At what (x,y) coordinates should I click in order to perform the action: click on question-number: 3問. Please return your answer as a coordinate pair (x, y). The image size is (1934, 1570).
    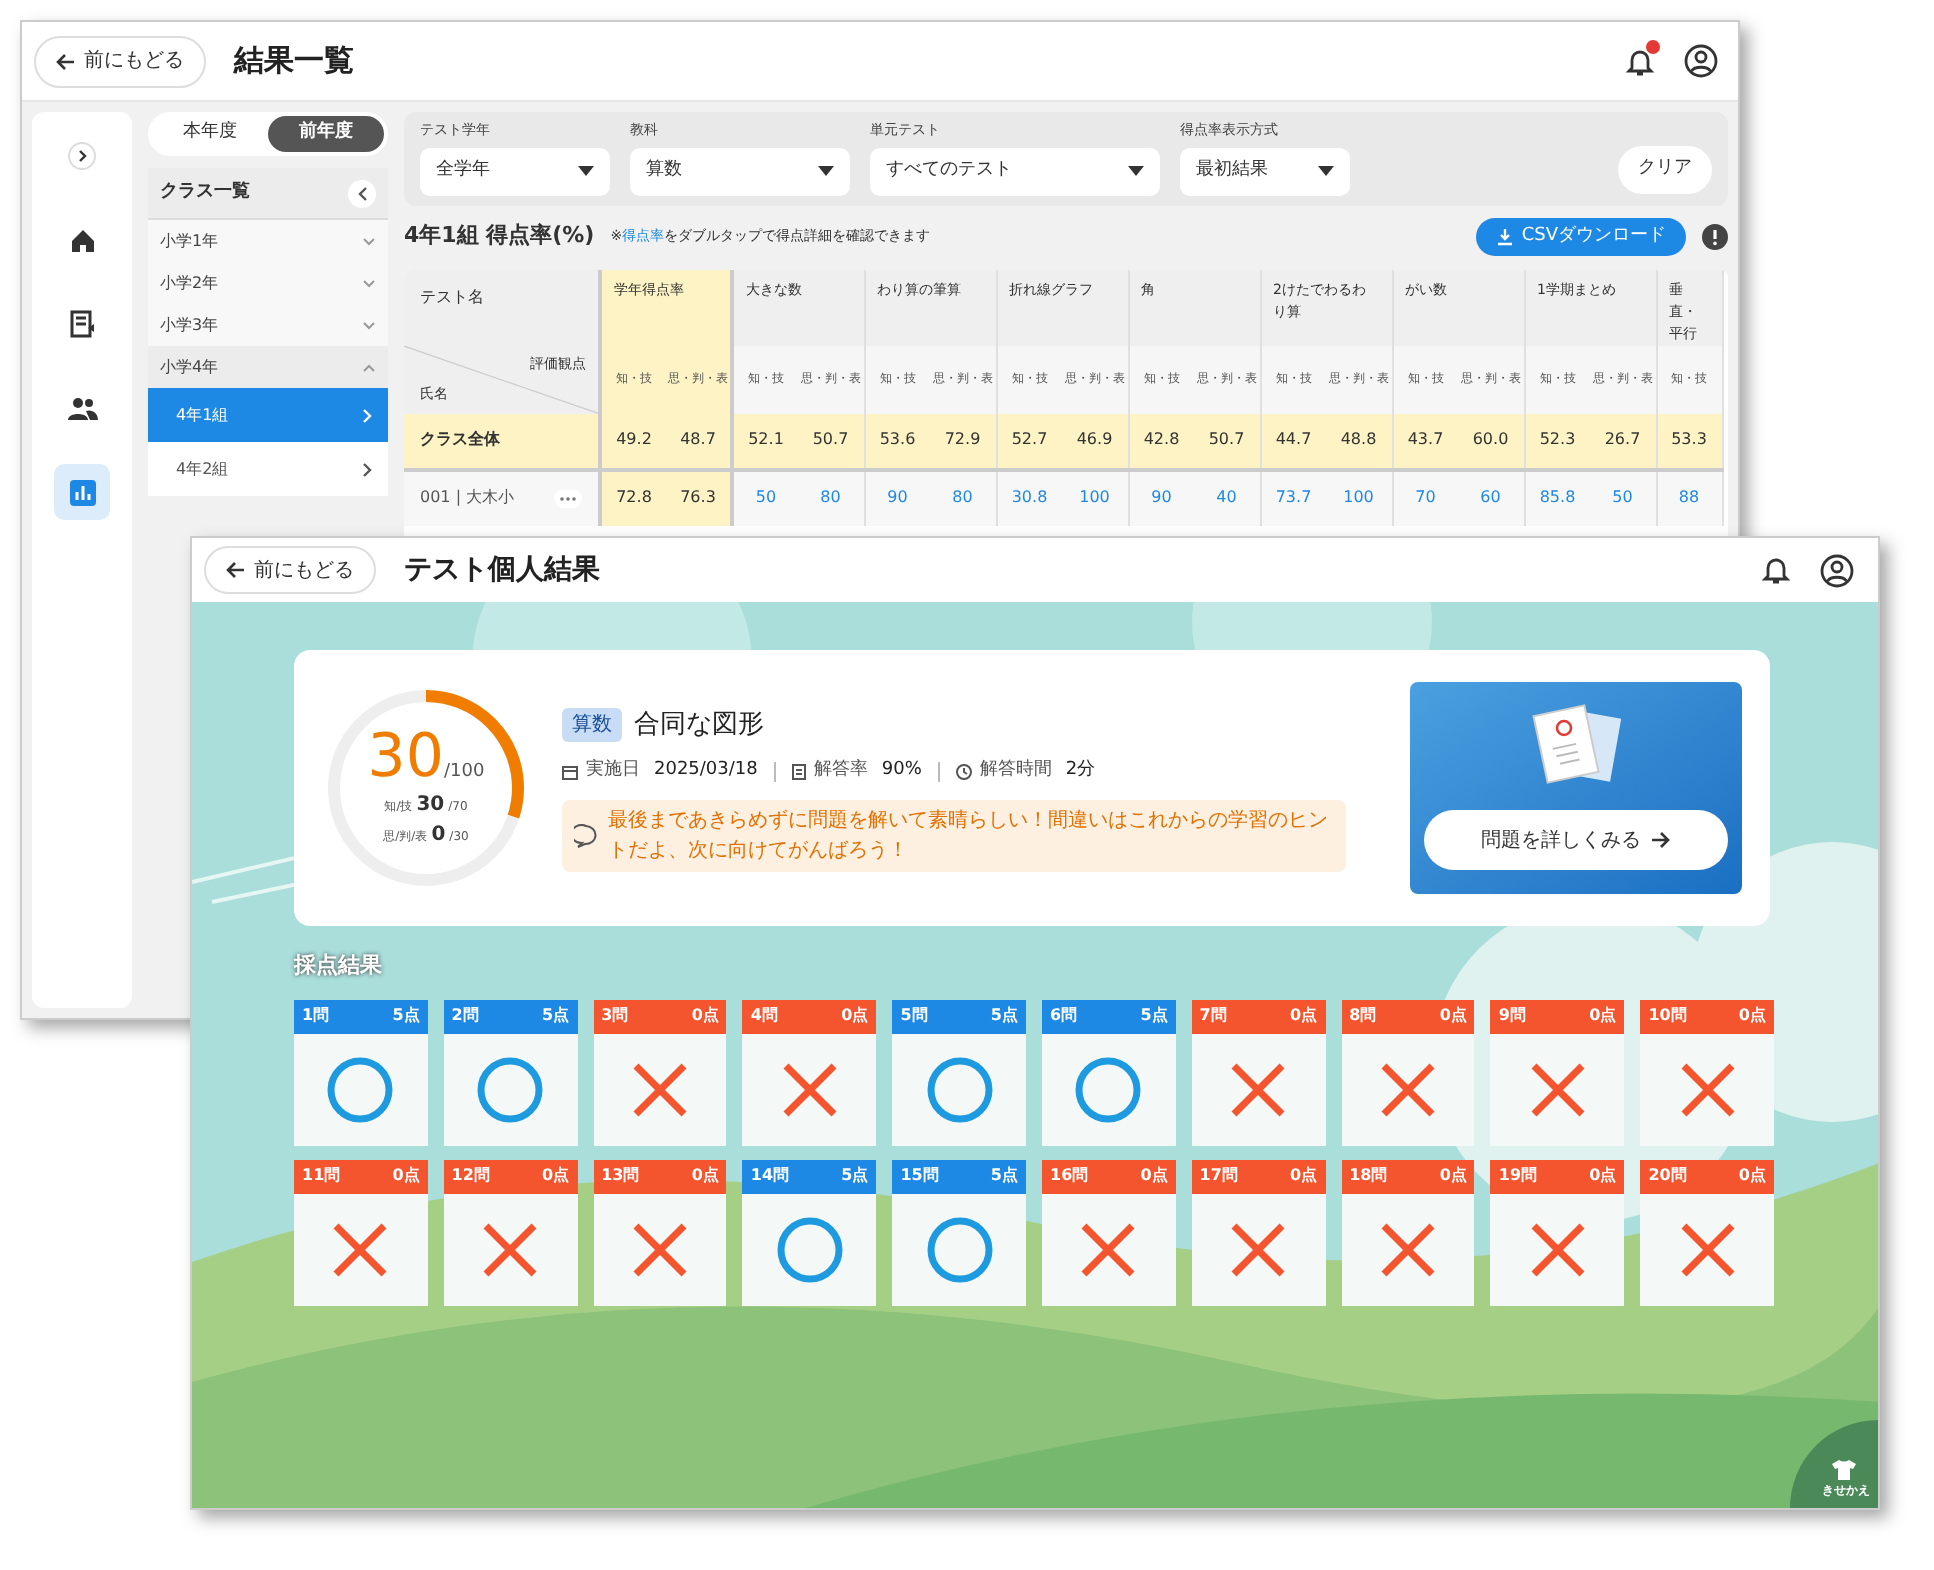
    Looking at the image, I should click on (615, 1016).